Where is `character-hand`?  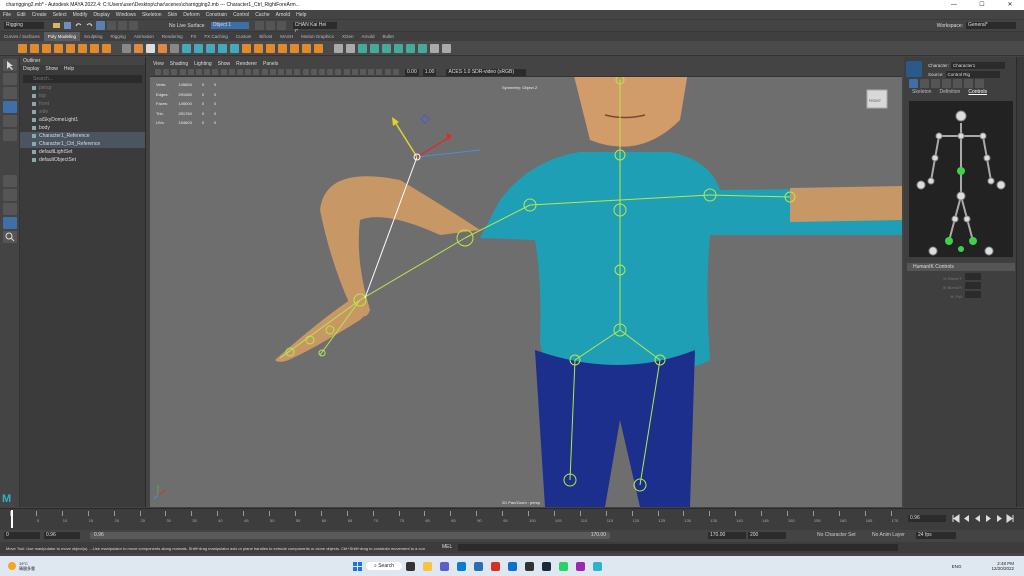
character-hand is located at coordinates (321, 330).